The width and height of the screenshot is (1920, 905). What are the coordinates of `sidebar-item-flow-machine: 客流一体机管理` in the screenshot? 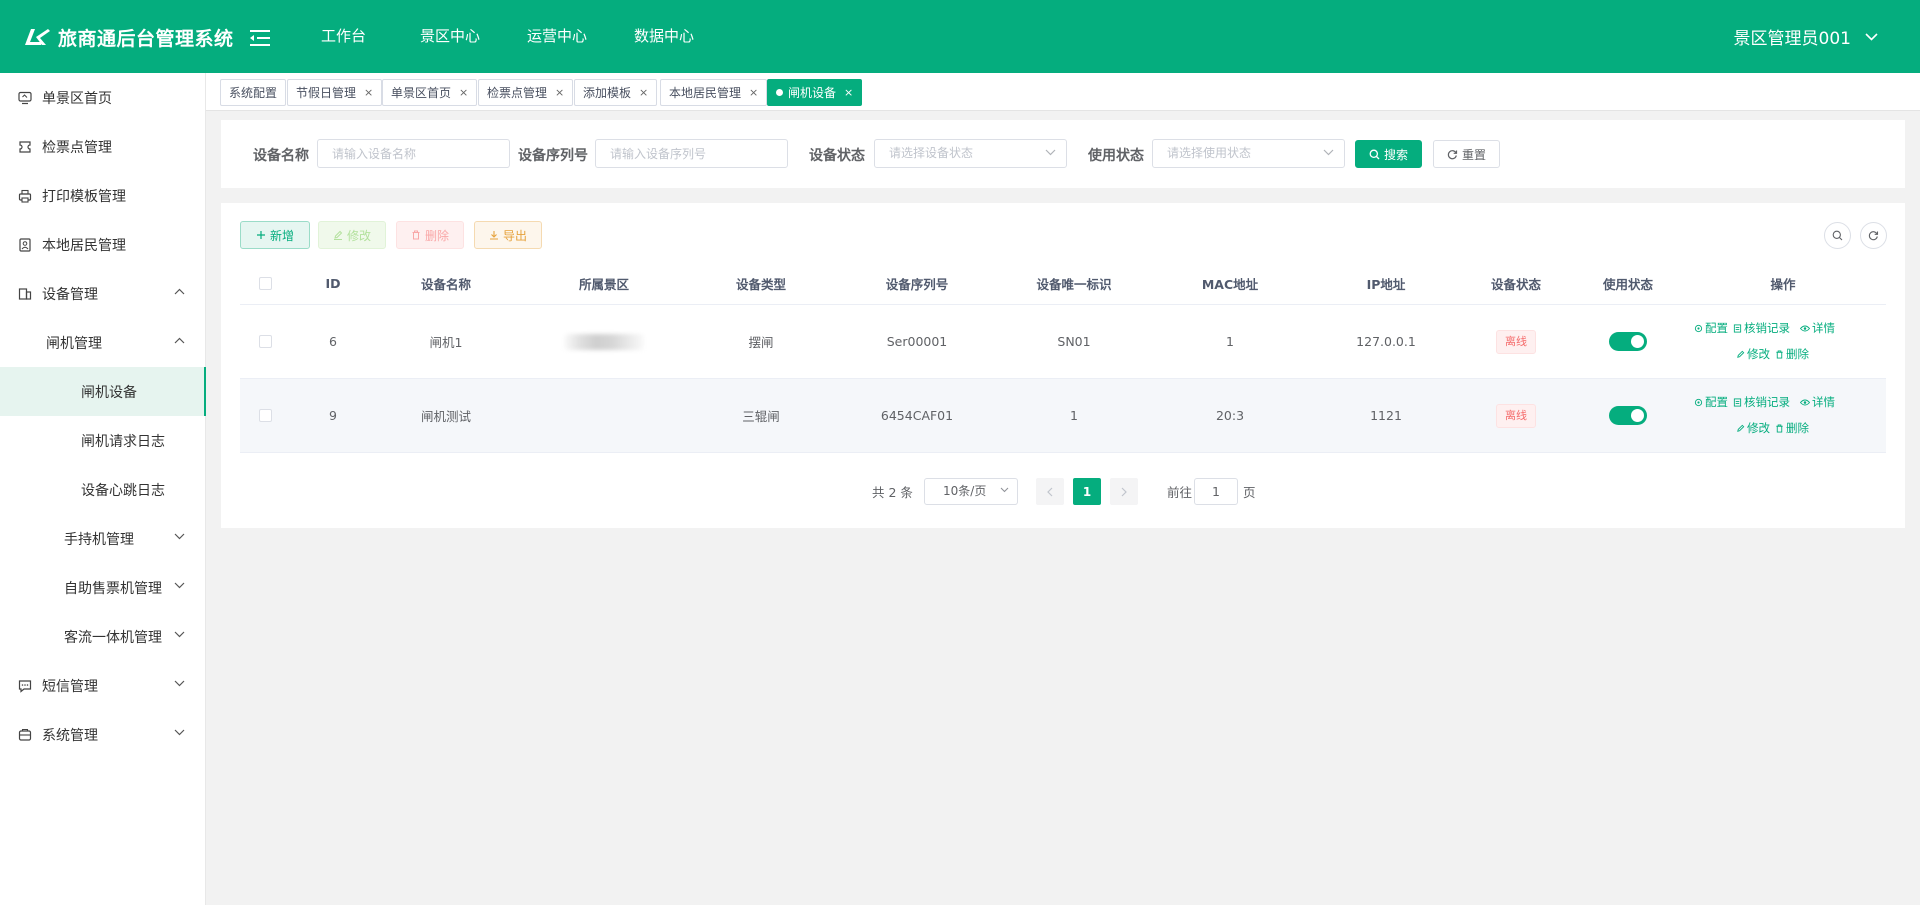 It's located at (102, 636).